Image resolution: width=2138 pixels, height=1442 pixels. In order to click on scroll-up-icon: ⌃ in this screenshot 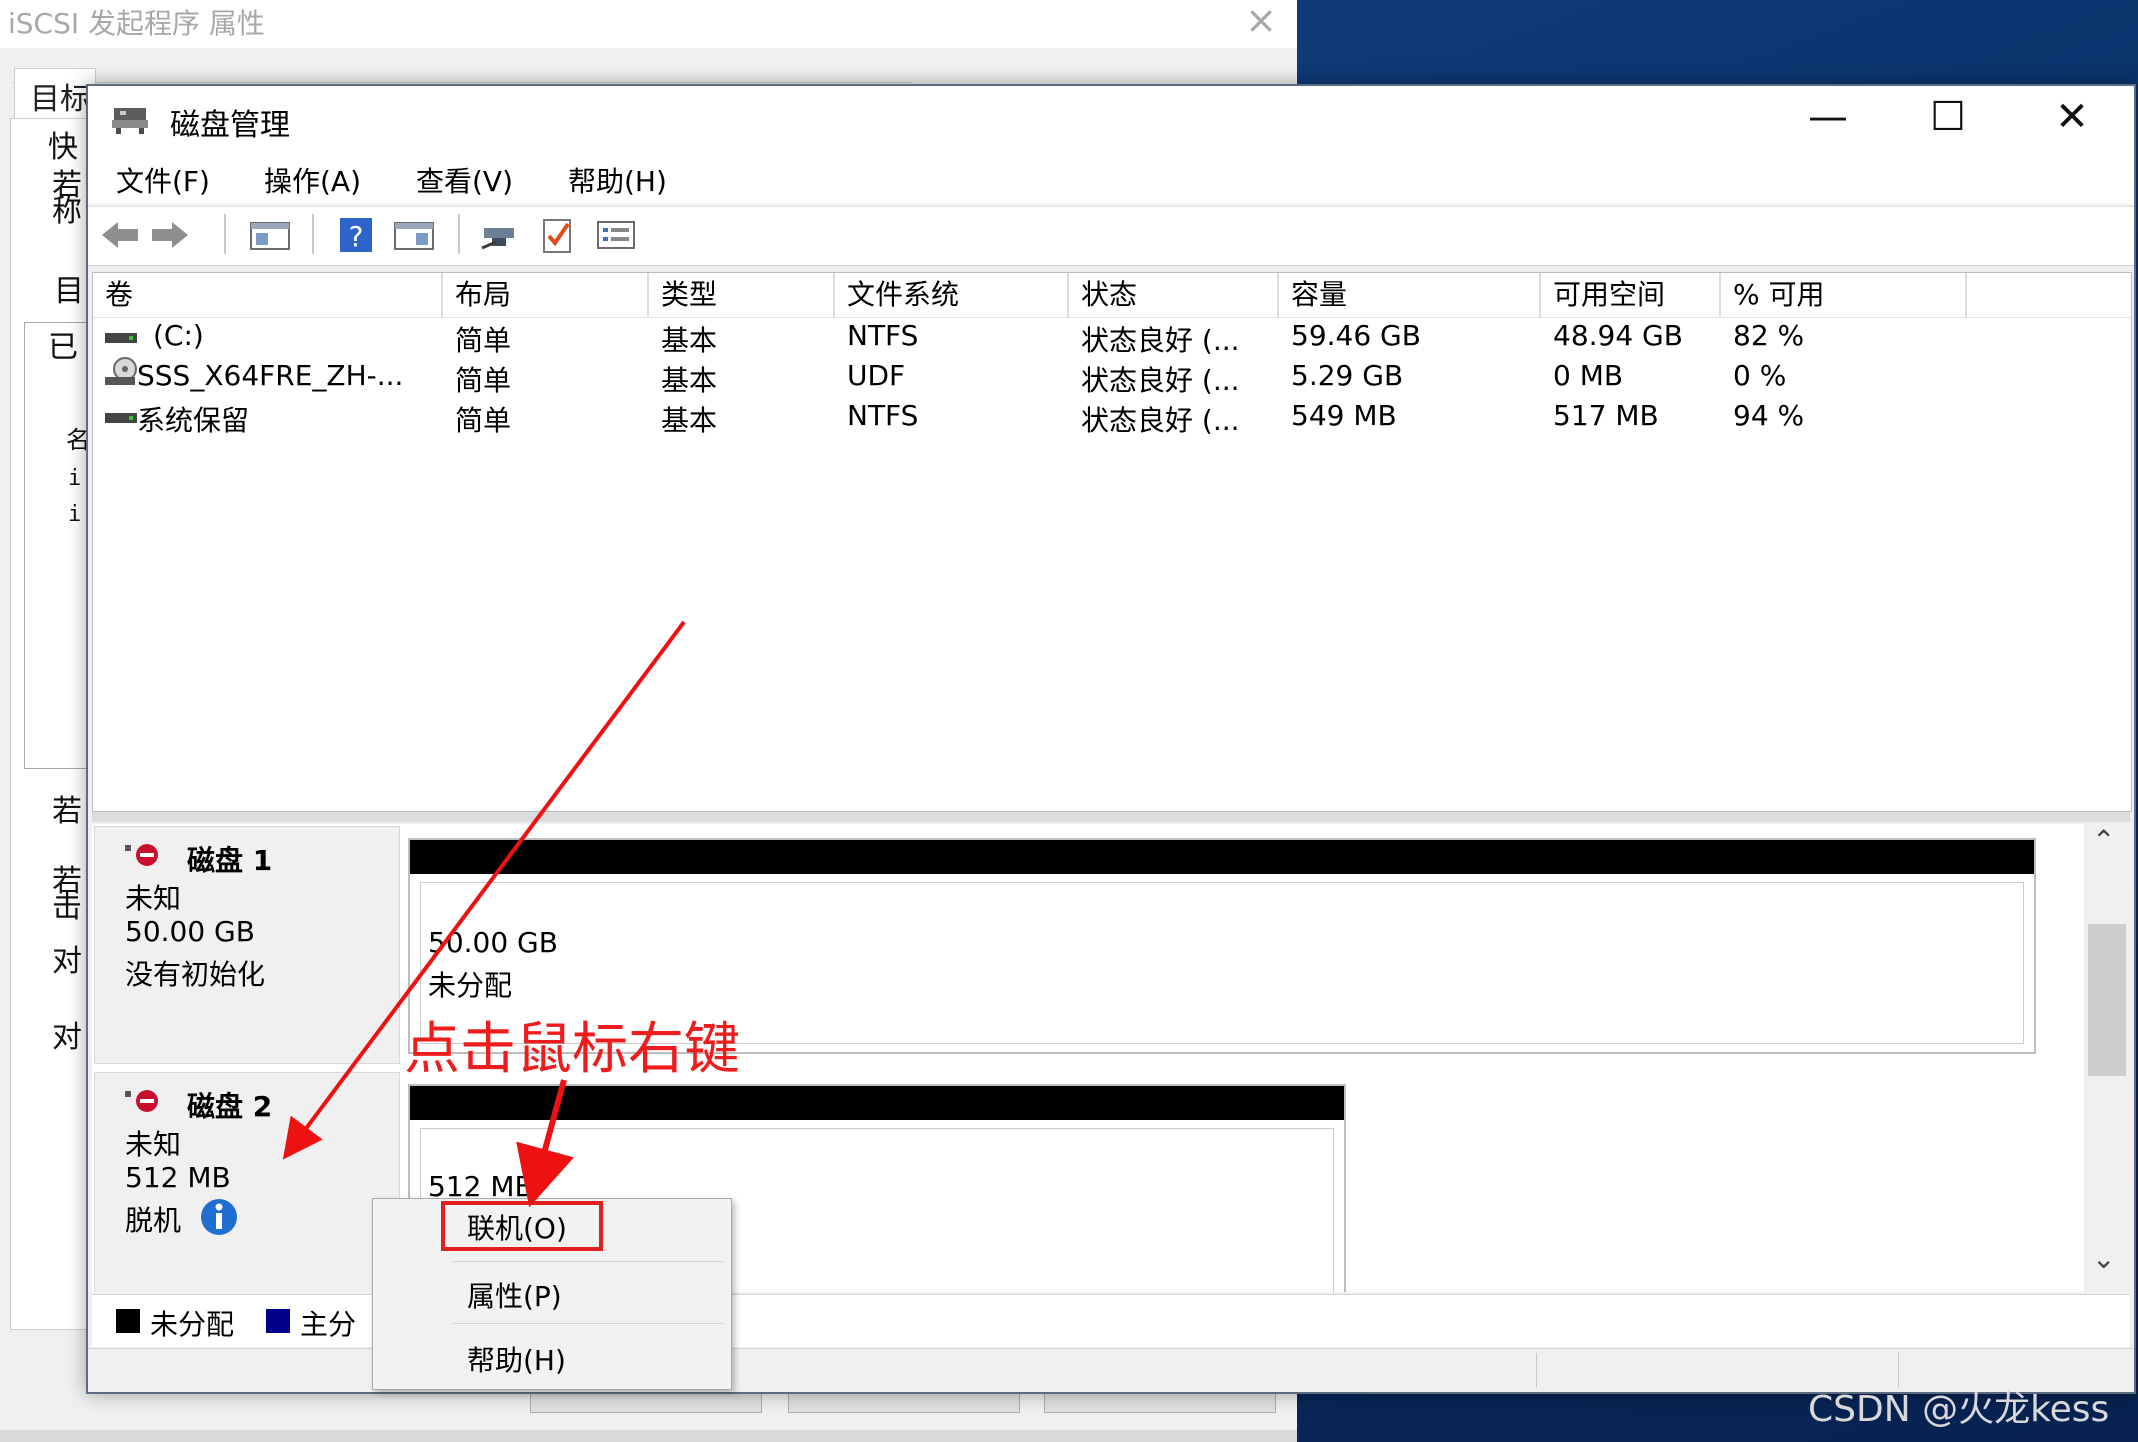, I will do `click(2103, 840)`.